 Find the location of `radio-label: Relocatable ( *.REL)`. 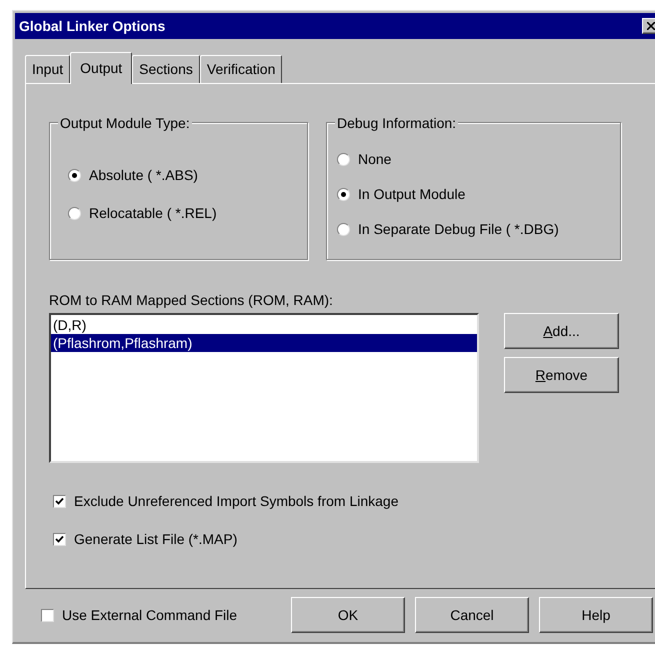

radio-label: Relocatable ( *.REL) is located at coordinates (153, 213).